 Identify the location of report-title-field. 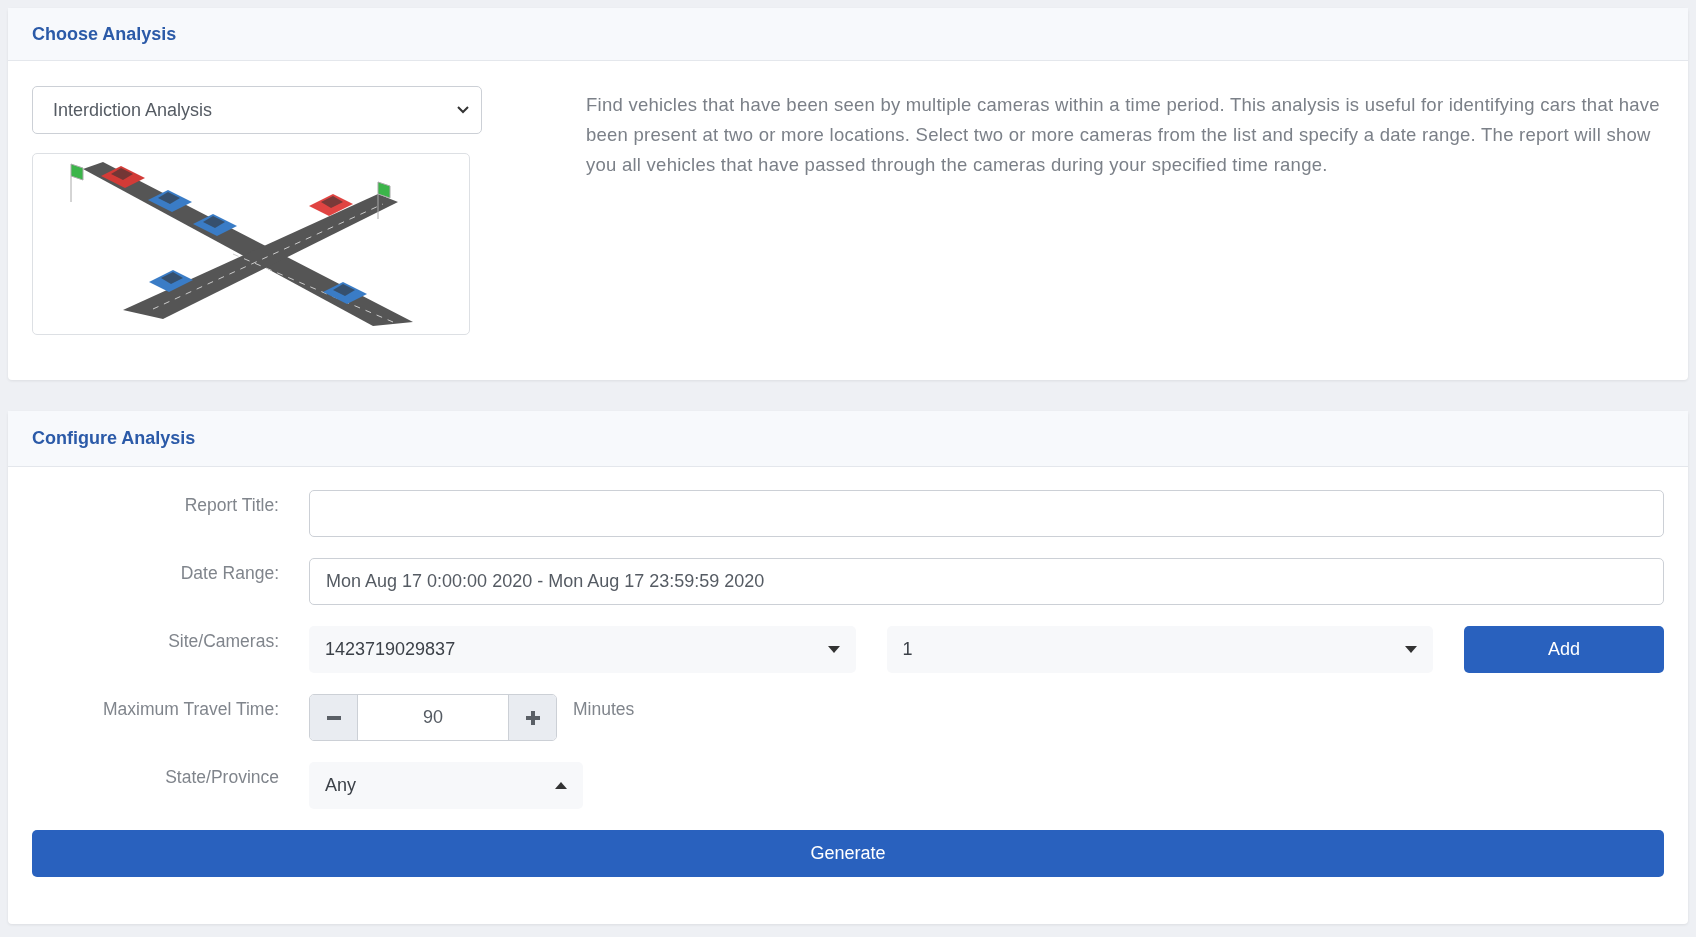
(986, 513).